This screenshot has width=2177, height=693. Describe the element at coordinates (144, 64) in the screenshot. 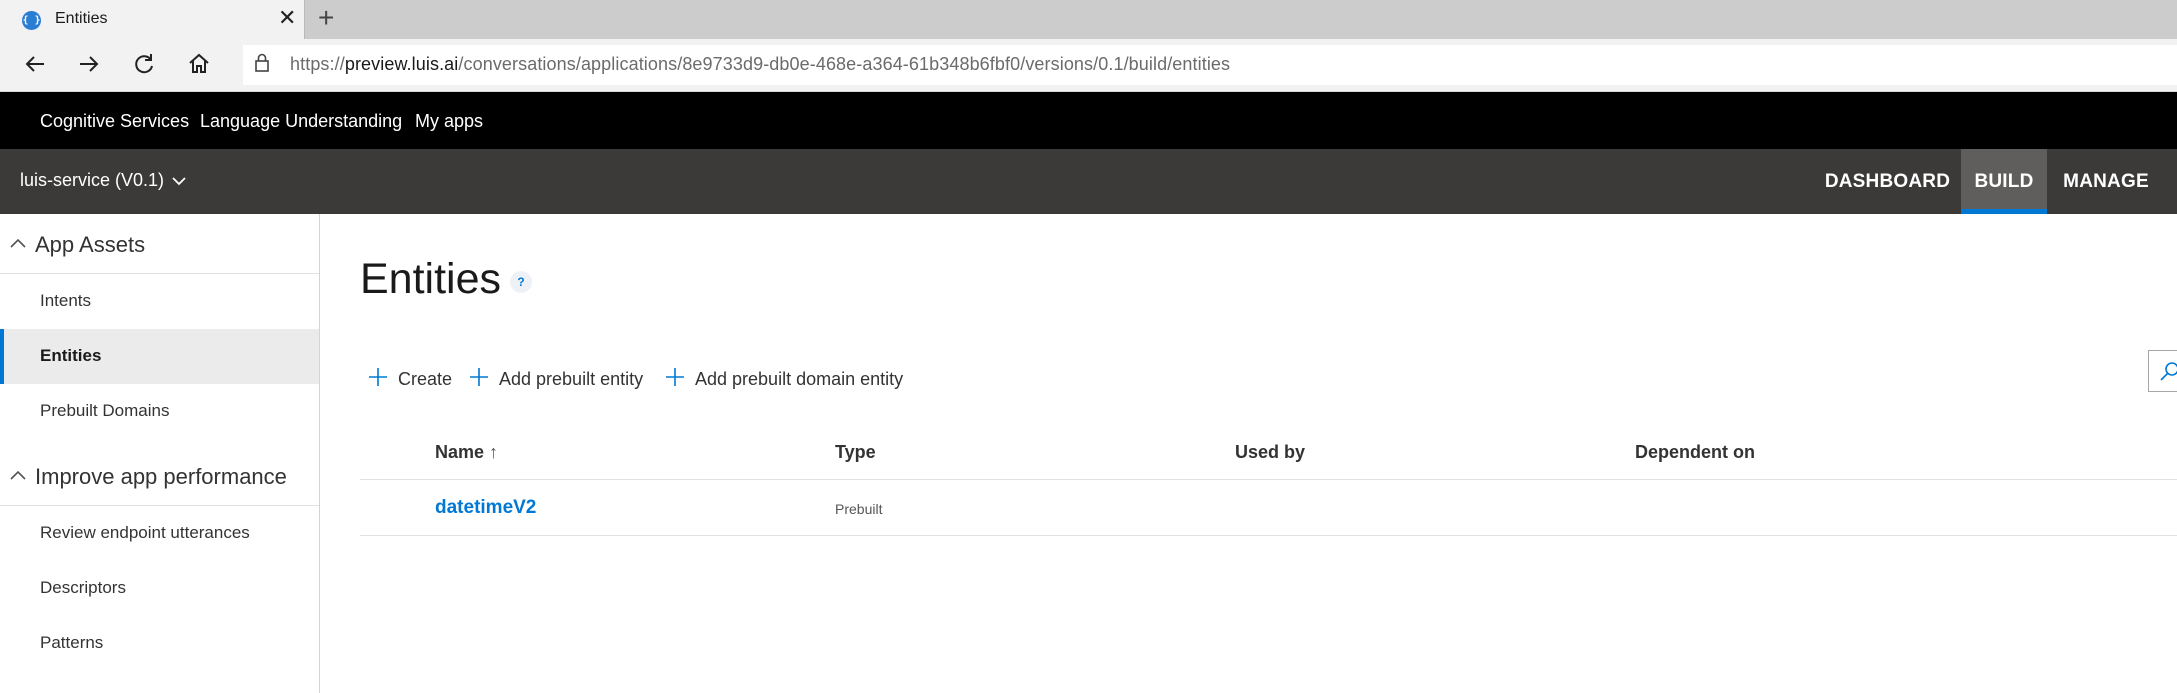

I see `refresh-icon` at that location.